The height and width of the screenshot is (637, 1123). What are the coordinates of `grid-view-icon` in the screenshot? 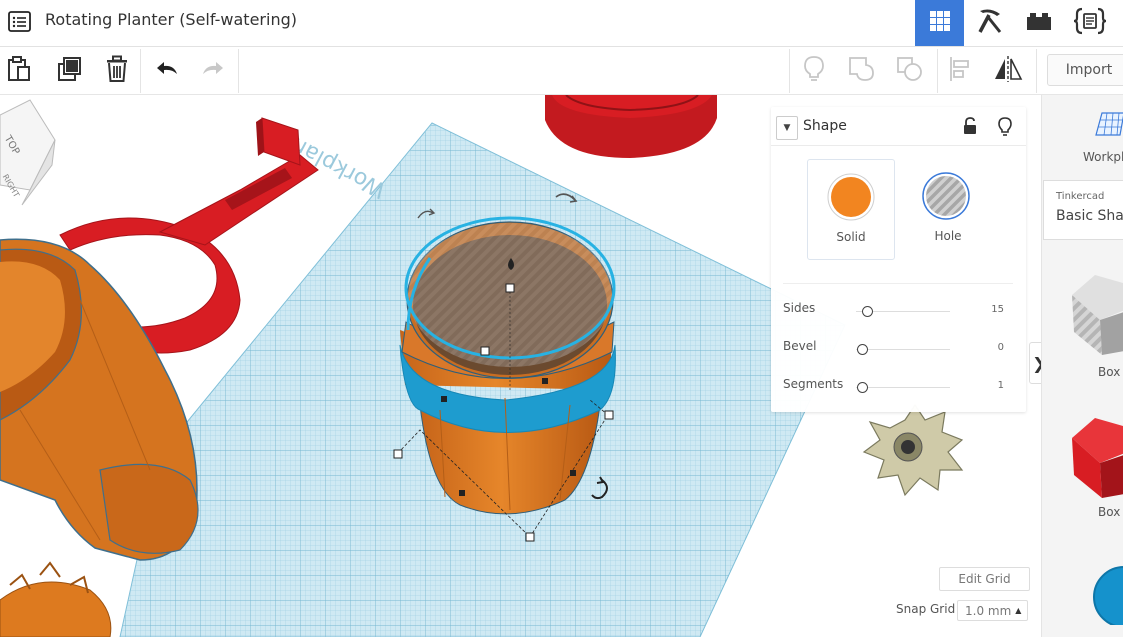 It's located at (940, 23).